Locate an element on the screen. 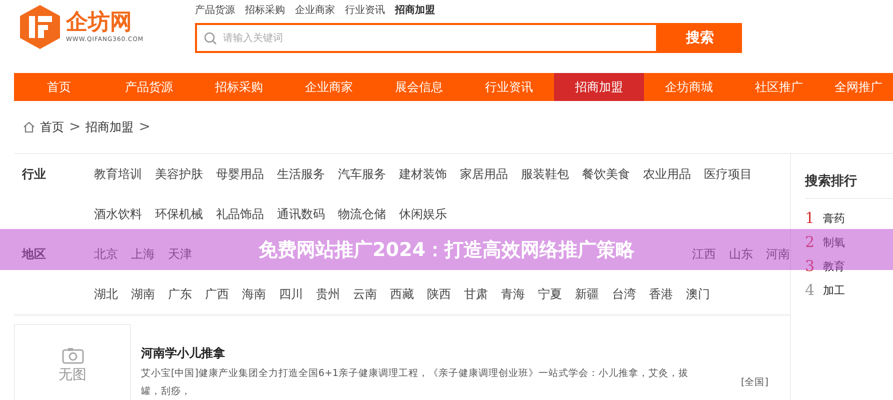  filter-option: 母婴用品 is located at coordinates (240, 174).